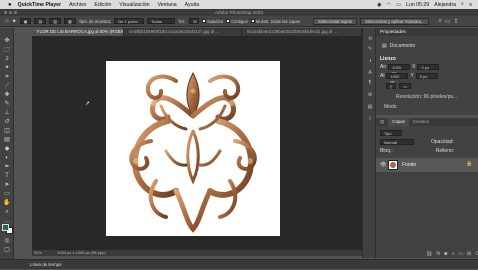 The width and height of the screenshot is (478, 270). Describe the element at coordinates (391, 86) in the screenshot. I see `portrait-icon: ▯` at that location.